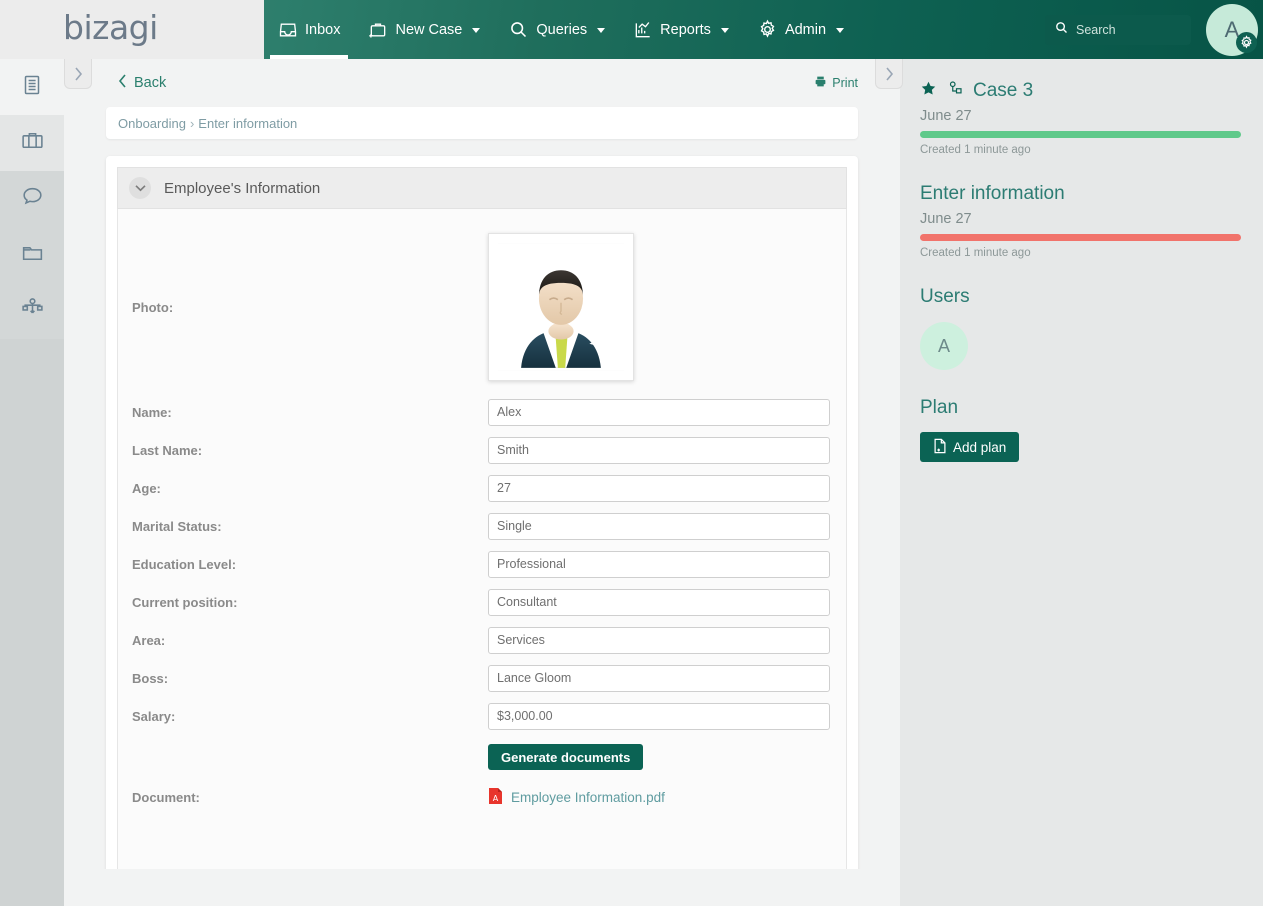 The image size is (1263, 906). I want to click on pdf-file-icon: A, so click(495, 797).